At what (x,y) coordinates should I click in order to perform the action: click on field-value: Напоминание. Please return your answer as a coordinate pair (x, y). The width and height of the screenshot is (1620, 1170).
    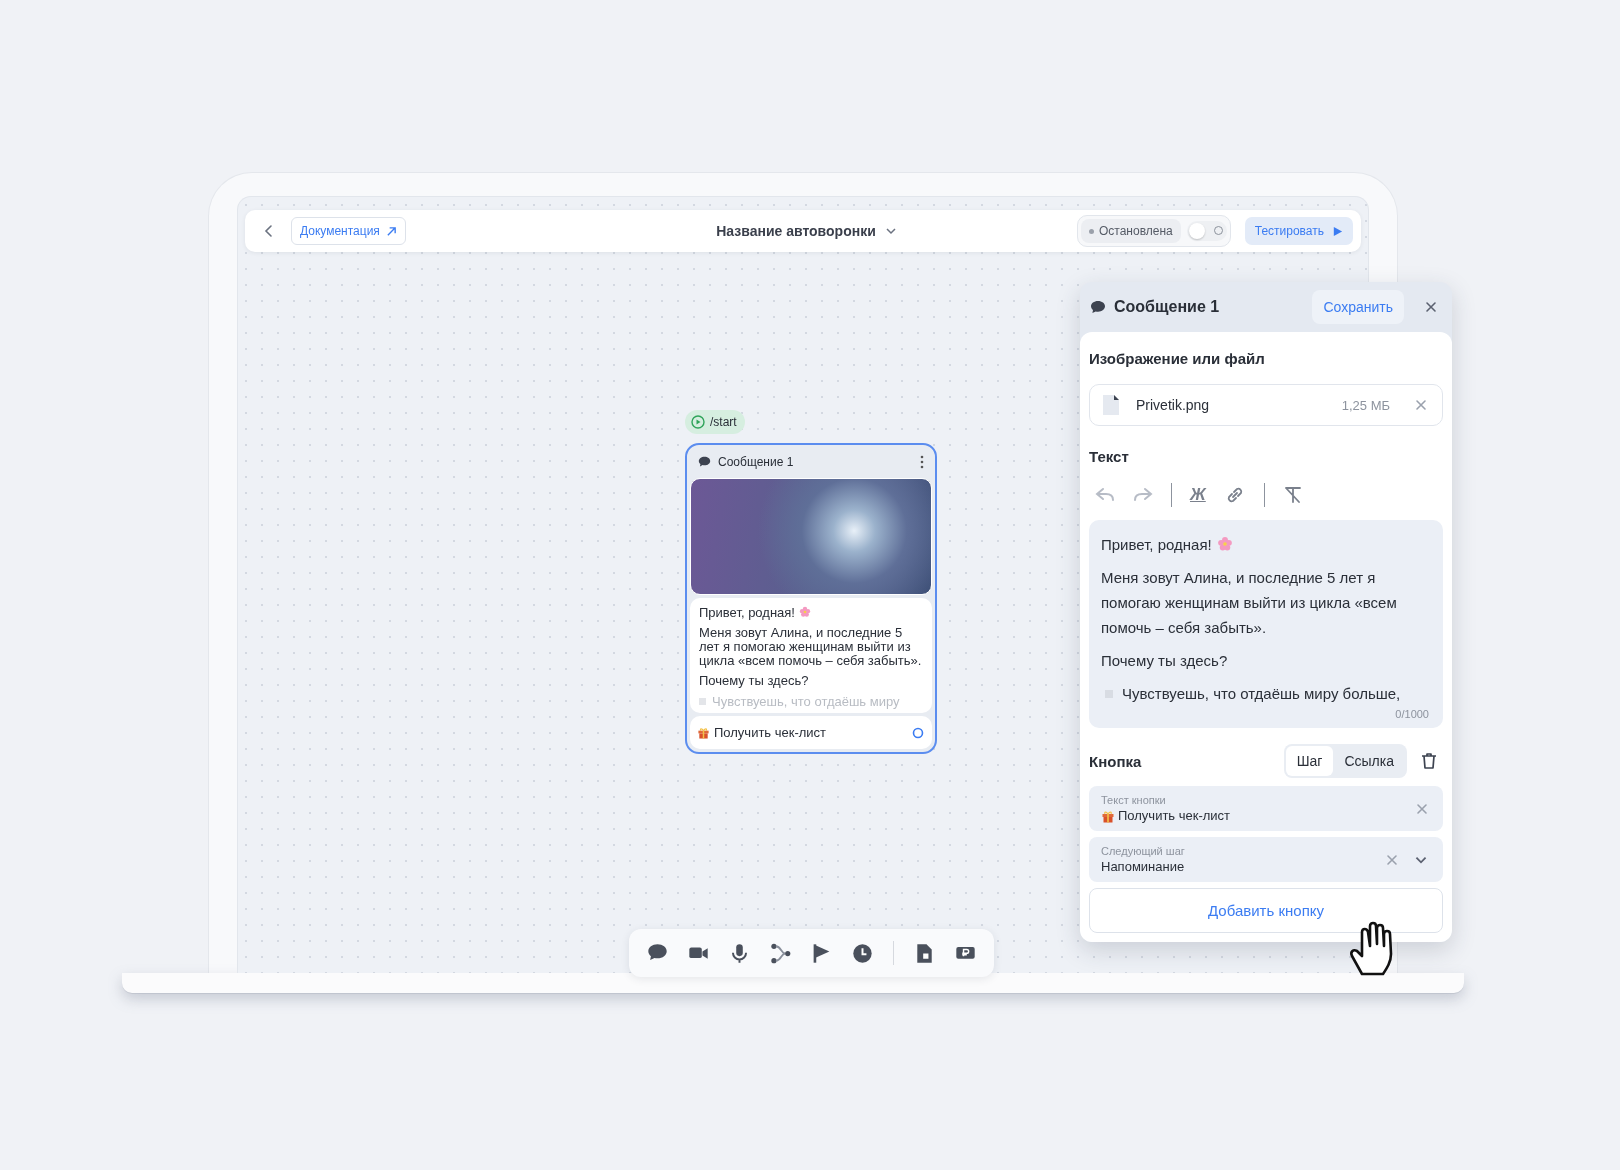
    Looking at the image, I should click on (1143, 866).